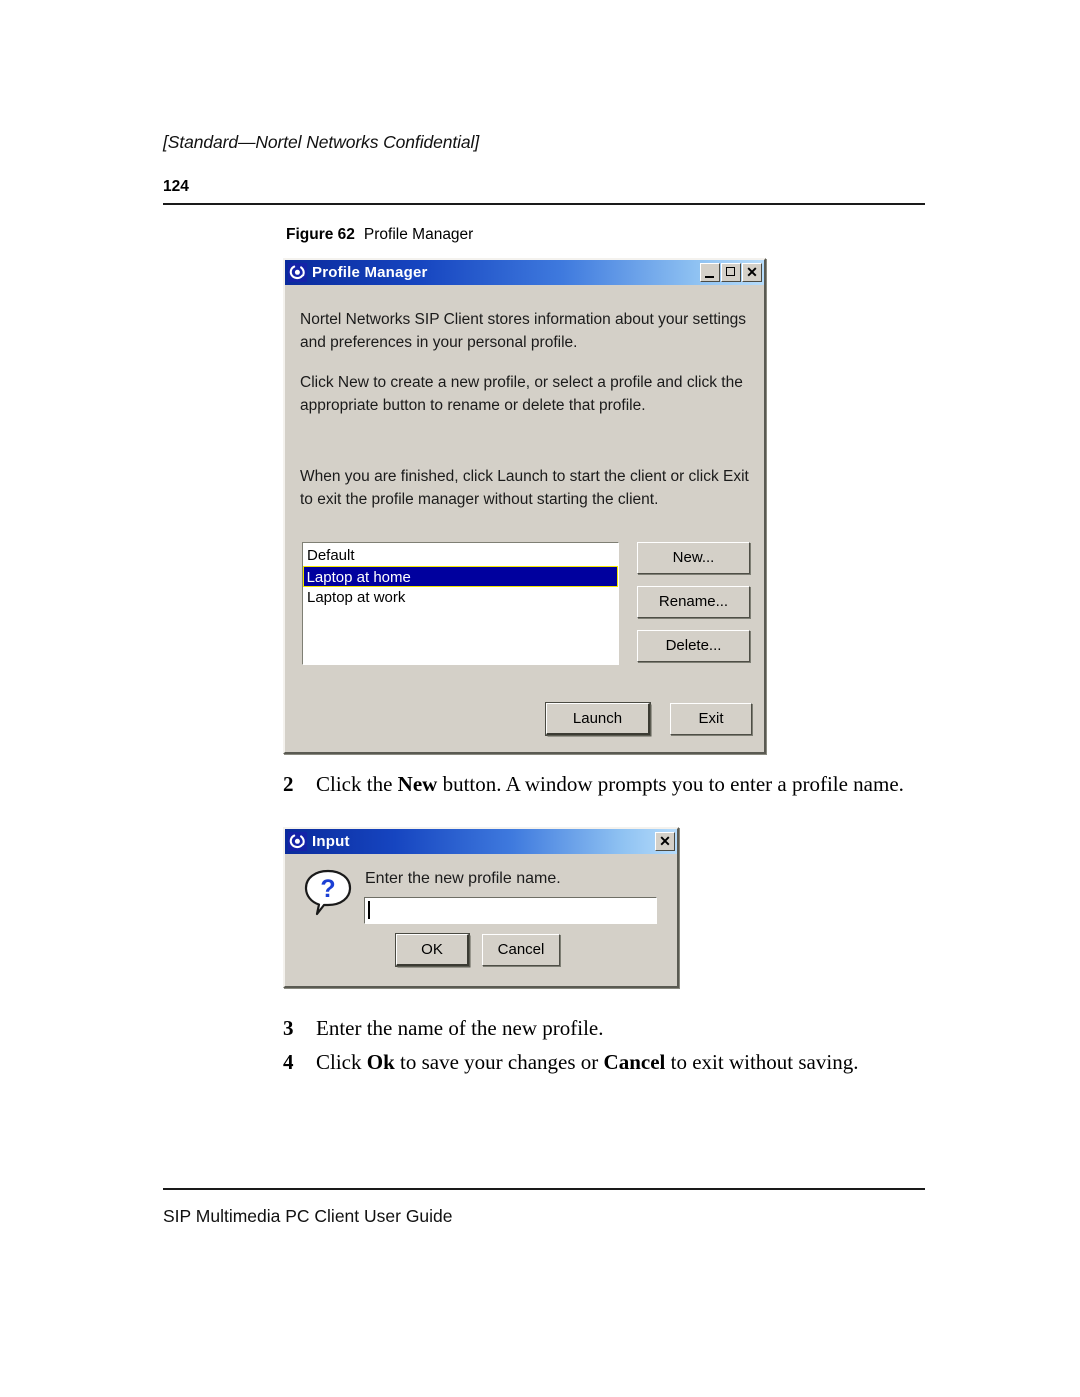 The image size is (1080, 1397). I want to click on profile-list: Default Laptop at home Laptop at work, so click(460, 603).